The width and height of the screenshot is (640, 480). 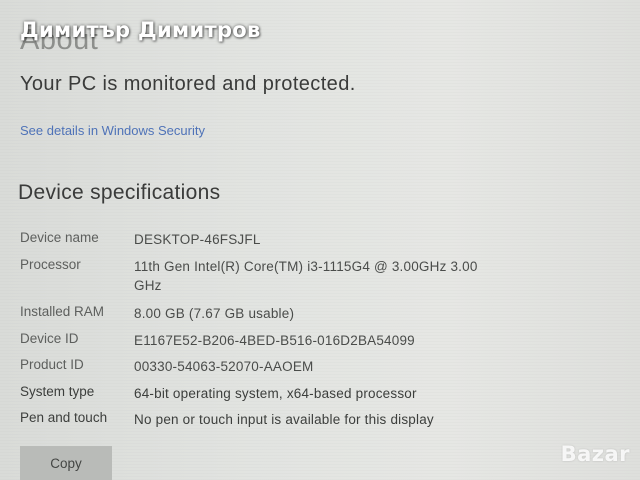 What do you see at coordinates (197, 239) in the screenshot?
I see `spec-value: DESKTOP-46FSJFL` at bounding box center [197, 239].